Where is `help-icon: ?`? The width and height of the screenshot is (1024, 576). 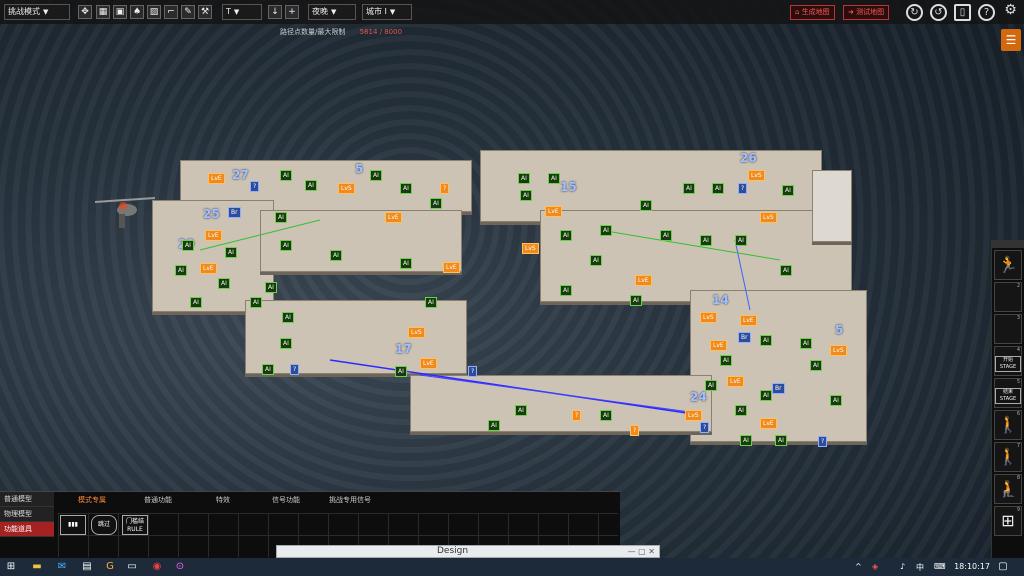
help-icon: ? is located at coordinates (986, 12).